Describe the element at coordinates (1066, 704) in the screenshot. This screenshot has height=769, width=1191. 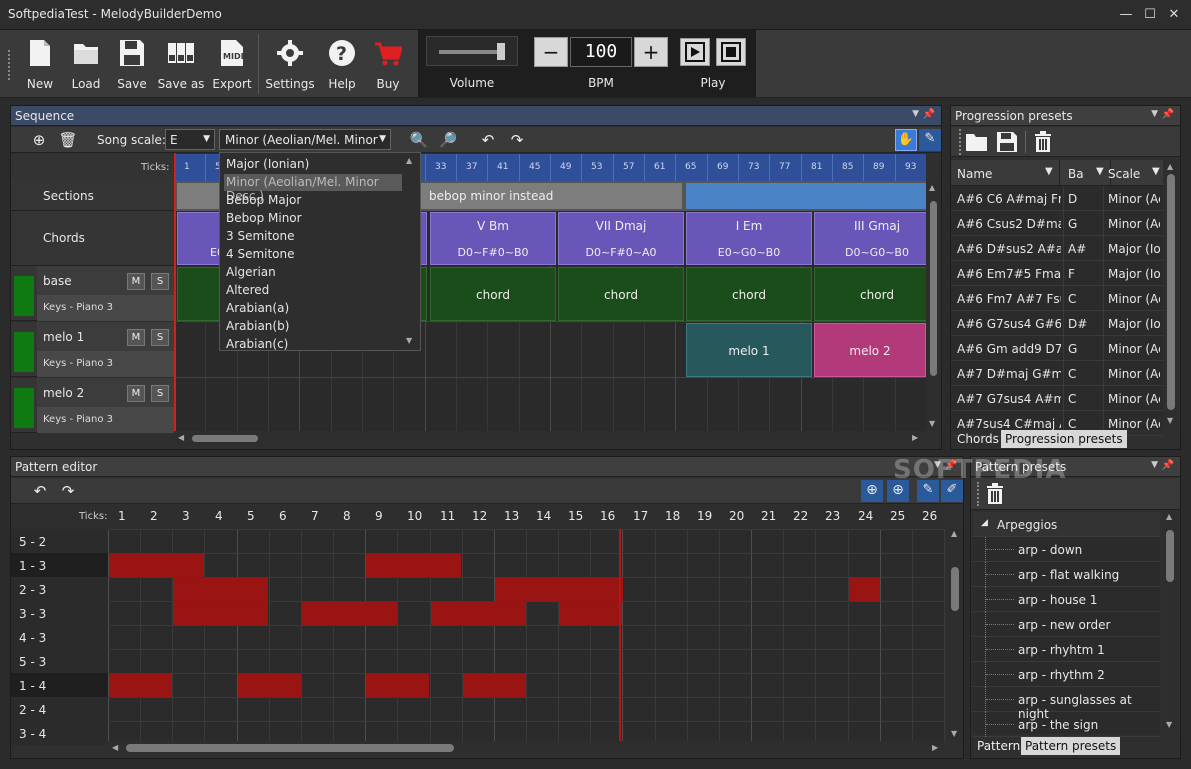
I see `tree-item: arp - sunglasses at night` at that location.